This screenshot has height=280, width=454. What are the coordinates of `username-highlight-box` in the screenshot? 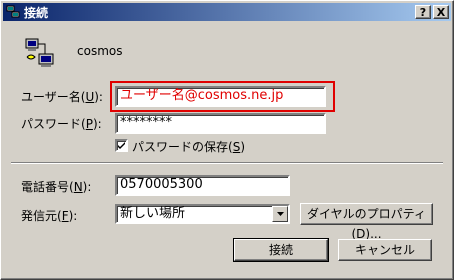 It's located at (222, 96).